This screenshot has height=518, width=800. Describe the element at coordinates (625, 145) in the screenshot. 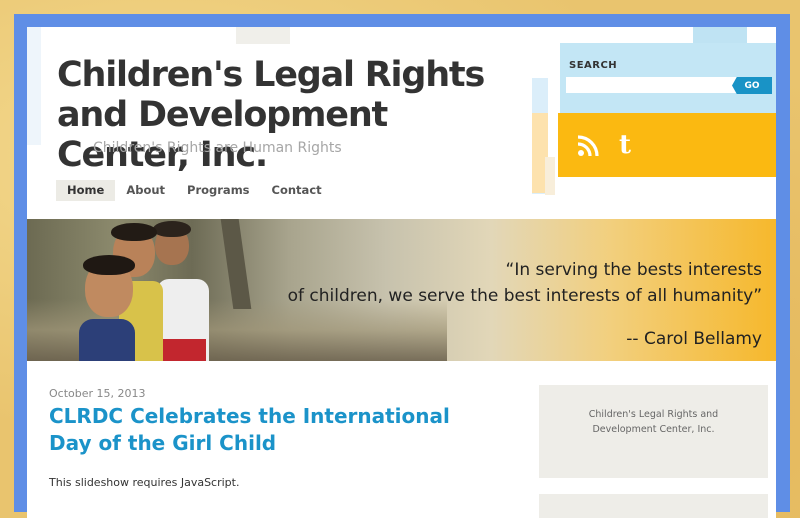

I see `twitter-icon: t` at that location.